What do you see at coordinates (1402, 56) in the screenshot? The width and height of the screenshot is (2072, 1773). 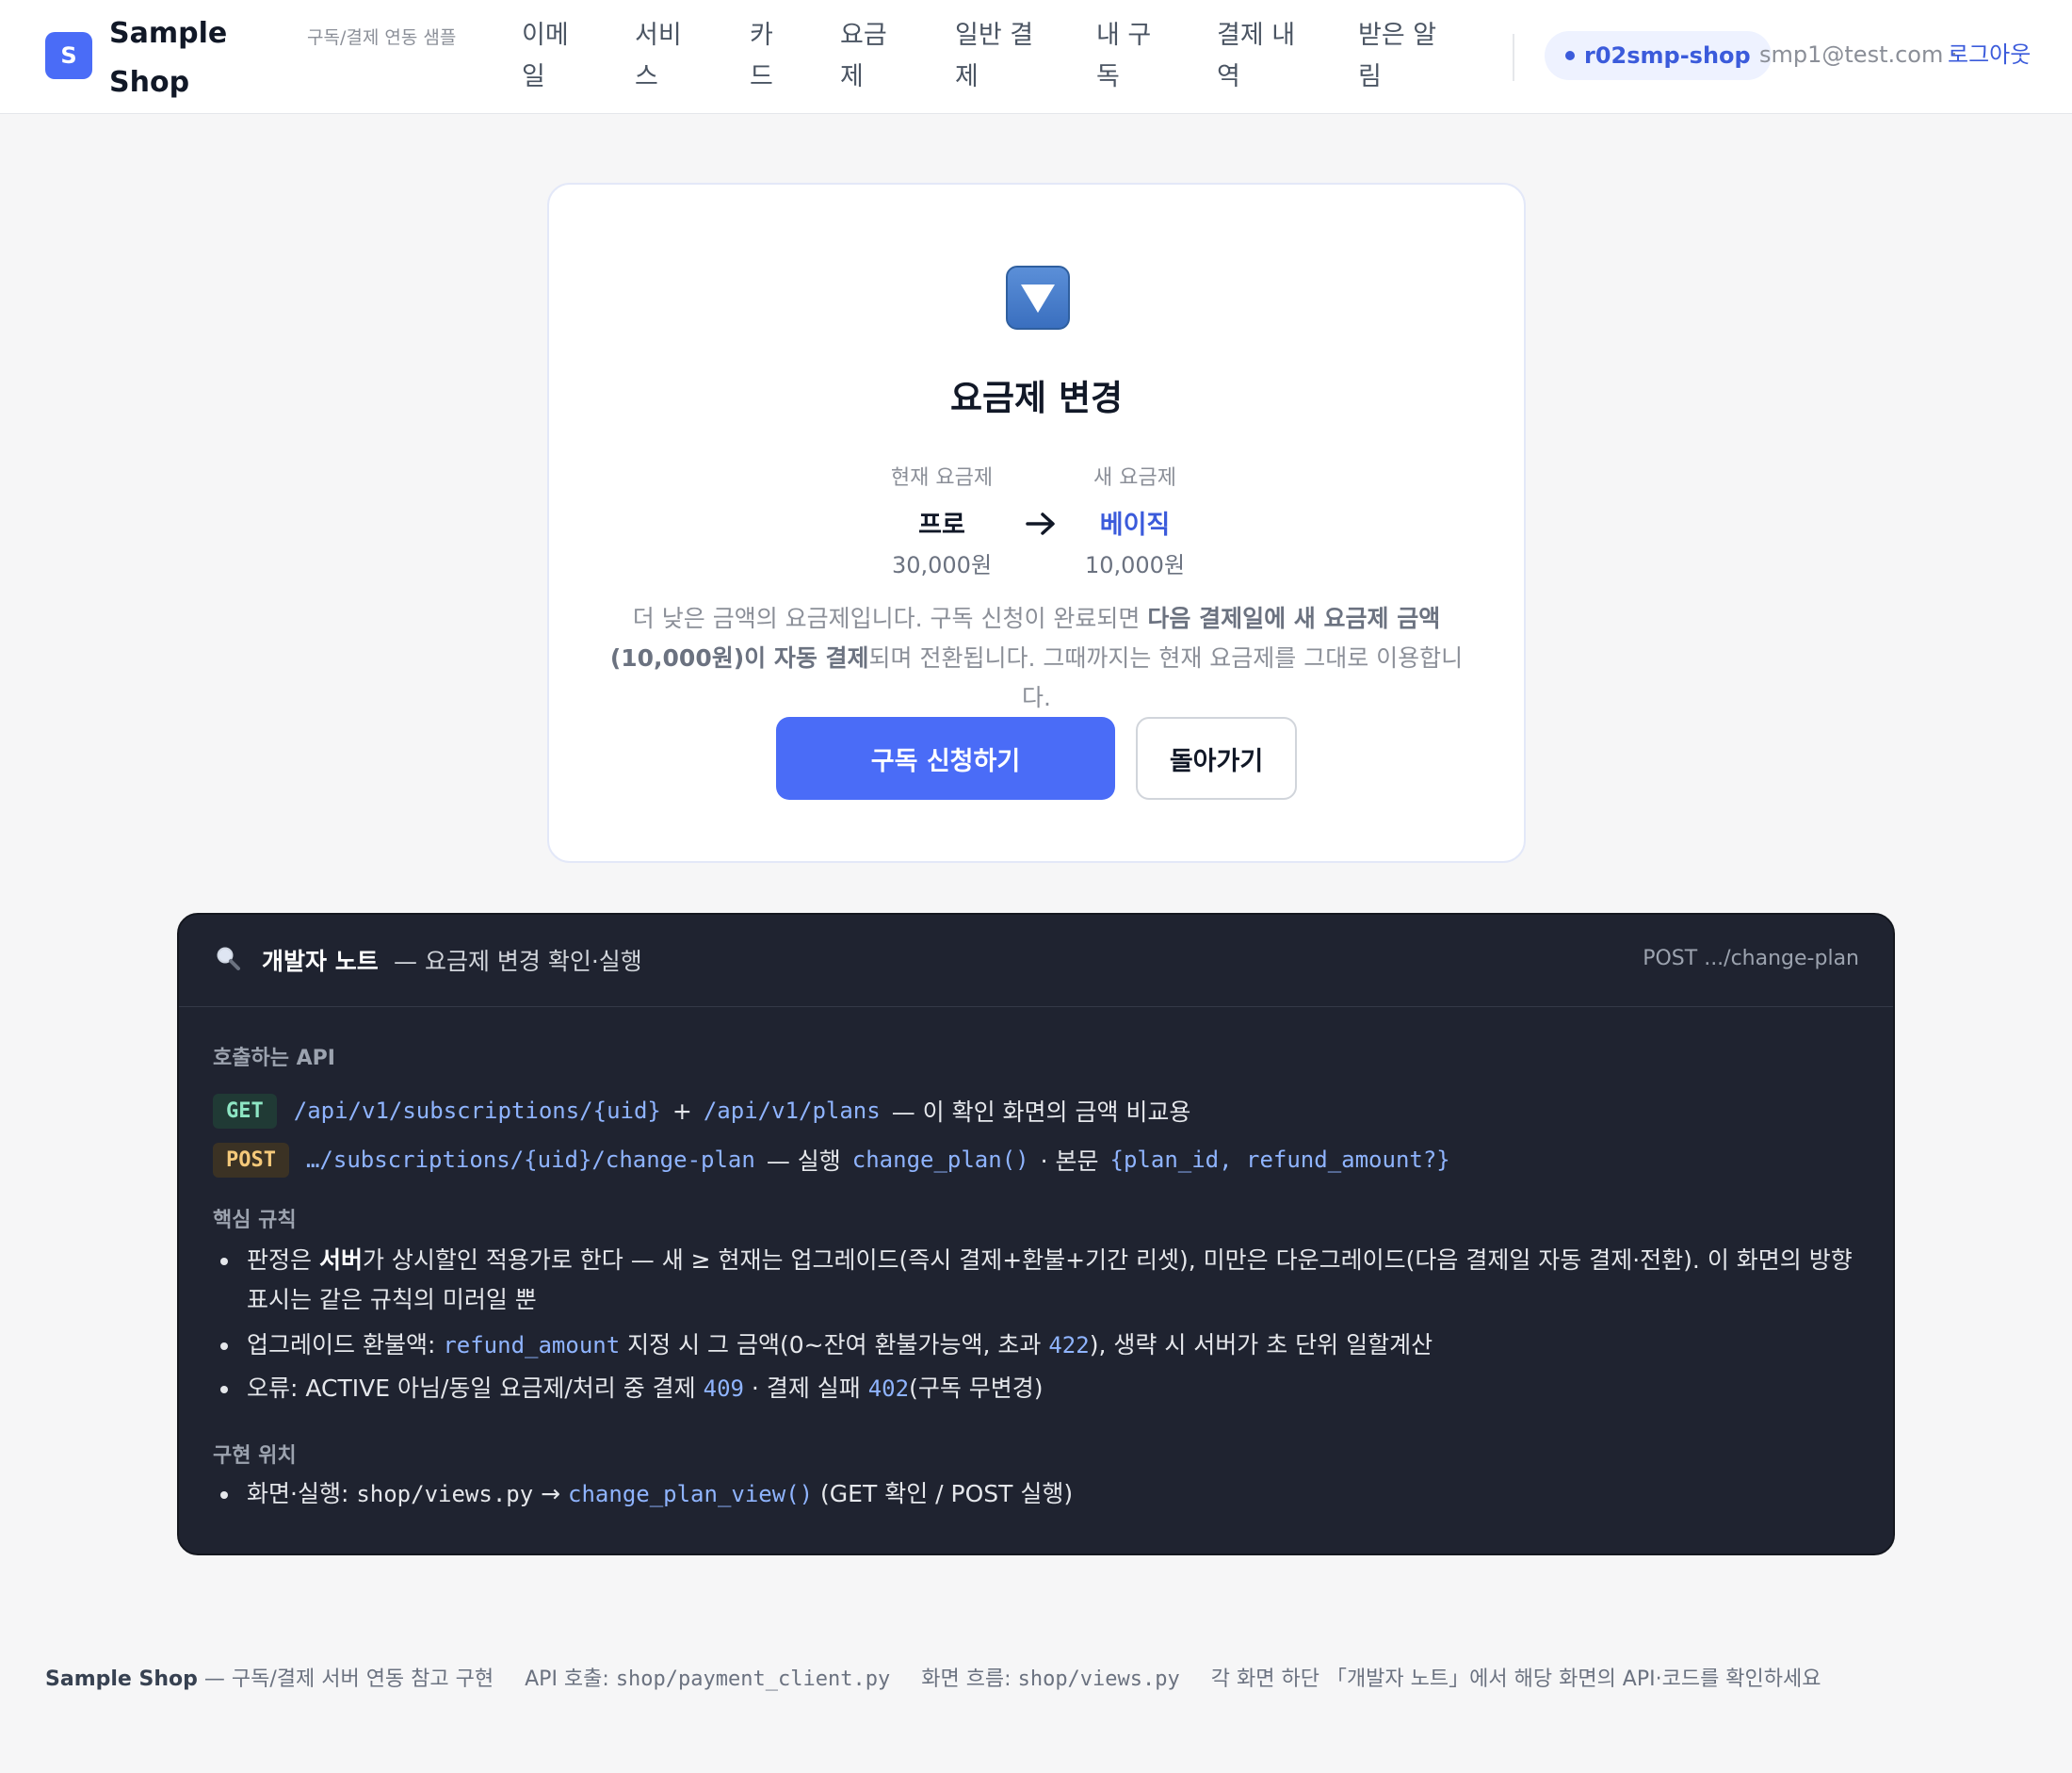 I see `nav-notifications: 받은 알림` at bounding box center [1402, 56].